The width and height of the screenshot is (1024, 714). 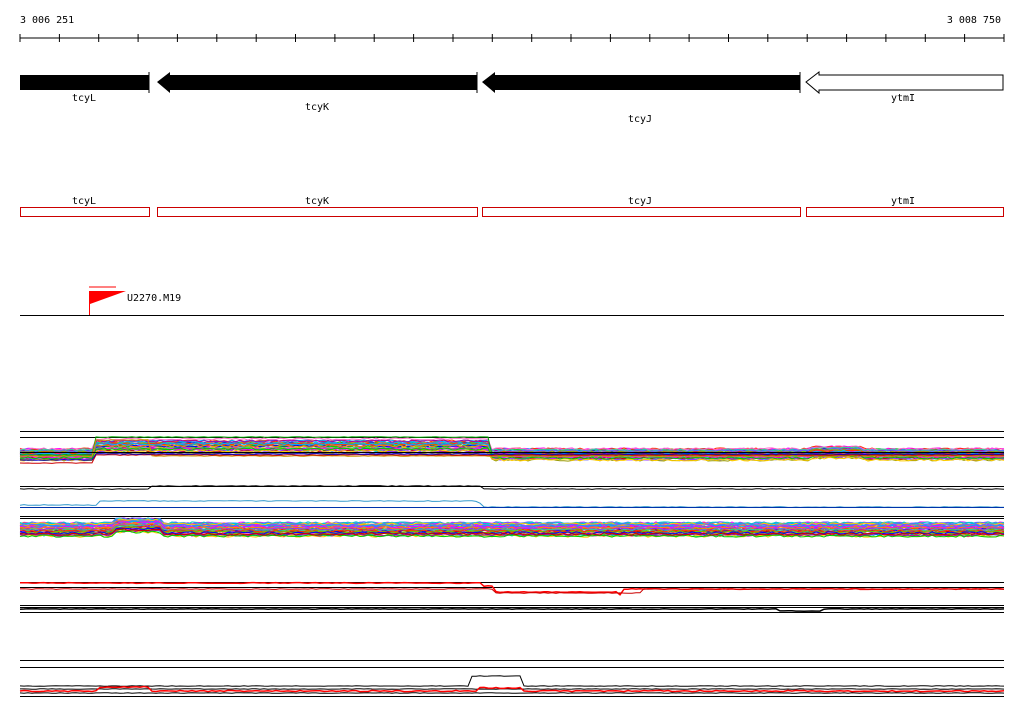 What do you see at coordinates (85, 212) in the screenshot?
I see `feature-box-tcyL` at bounding box center [85, 212].